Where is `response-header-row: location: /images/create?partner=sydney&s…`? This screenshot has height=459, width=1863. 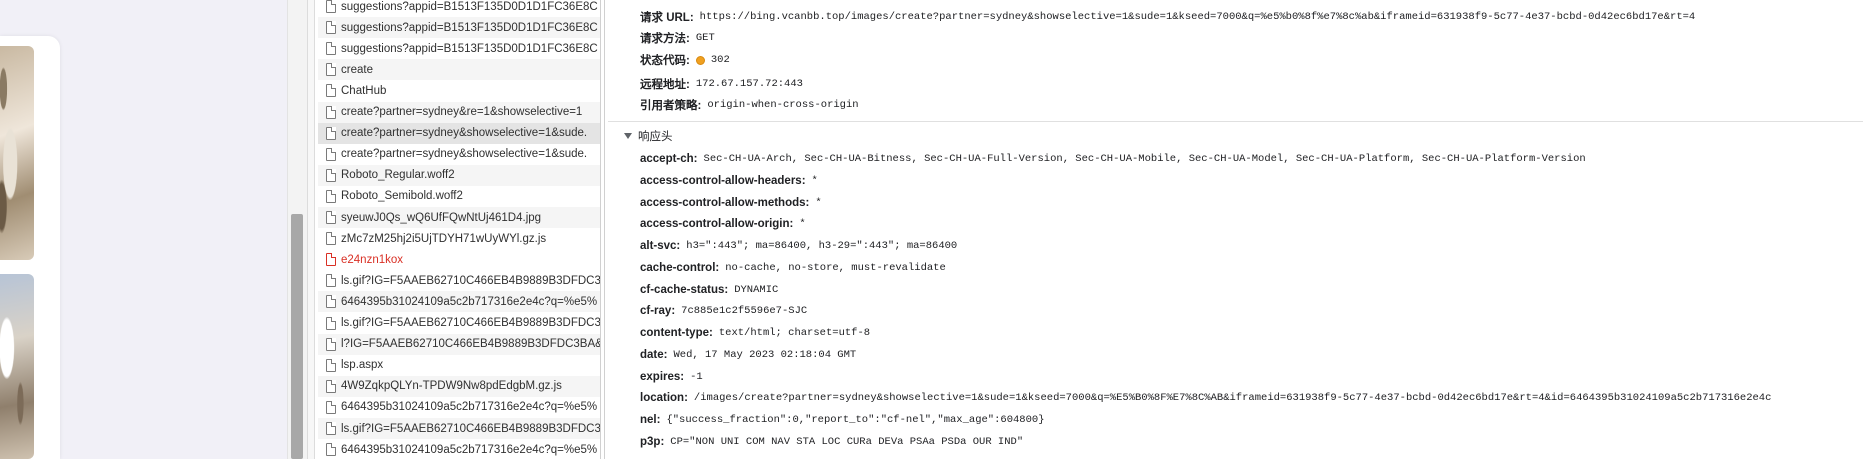
response-header-row: location: /images/create?partner=sydney&s… is located at coordinates (1205, 398).